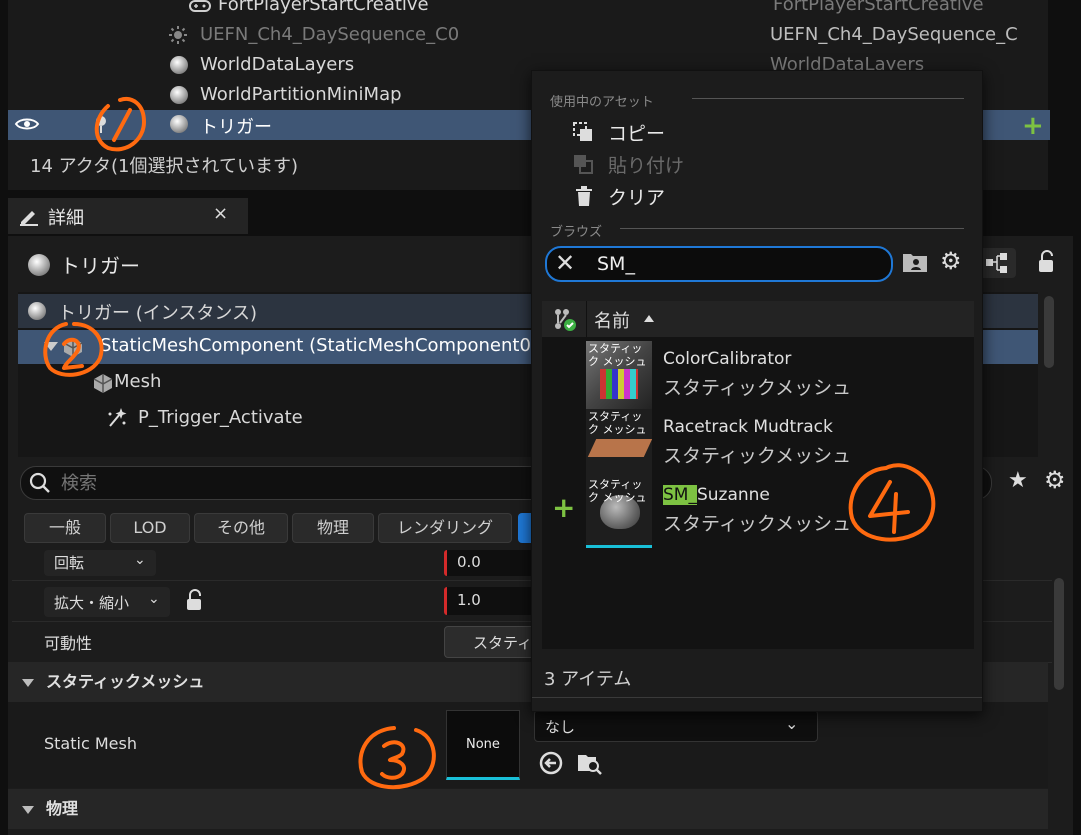 This screenshot has height=835, width=1081. Describe the element at coordinates (565, 263) in the screenshot. I see `clear-search-icon: ✕` at that location.